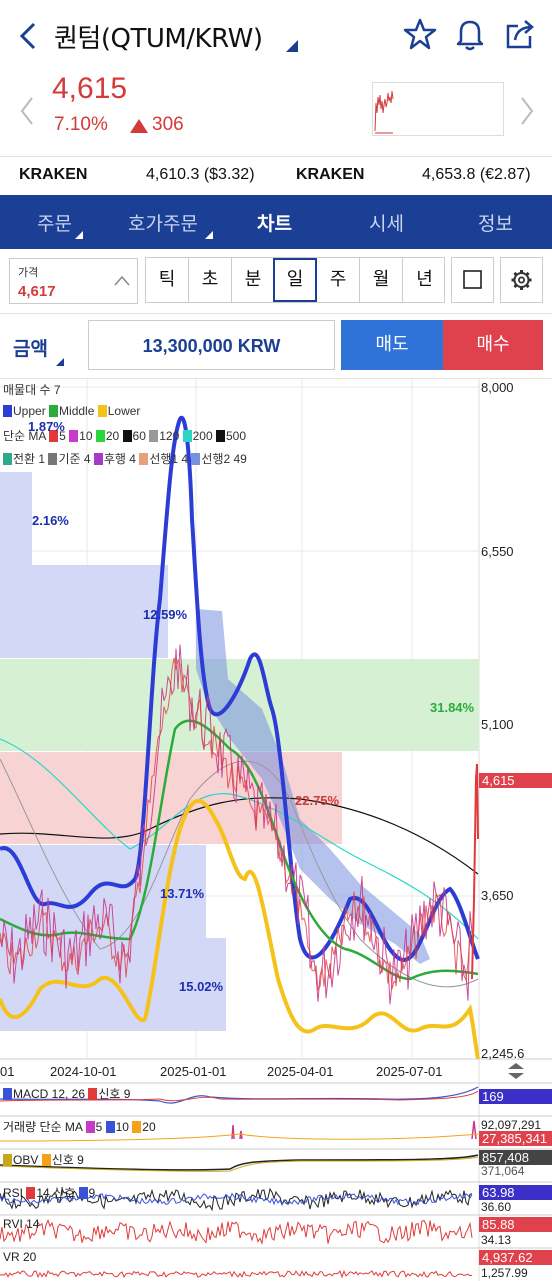 The image size is (552, 1281). What do you see at coordinates (292, 46) in the screenshot?
I see `title-caret-icon` at bounding box center [292, 46].